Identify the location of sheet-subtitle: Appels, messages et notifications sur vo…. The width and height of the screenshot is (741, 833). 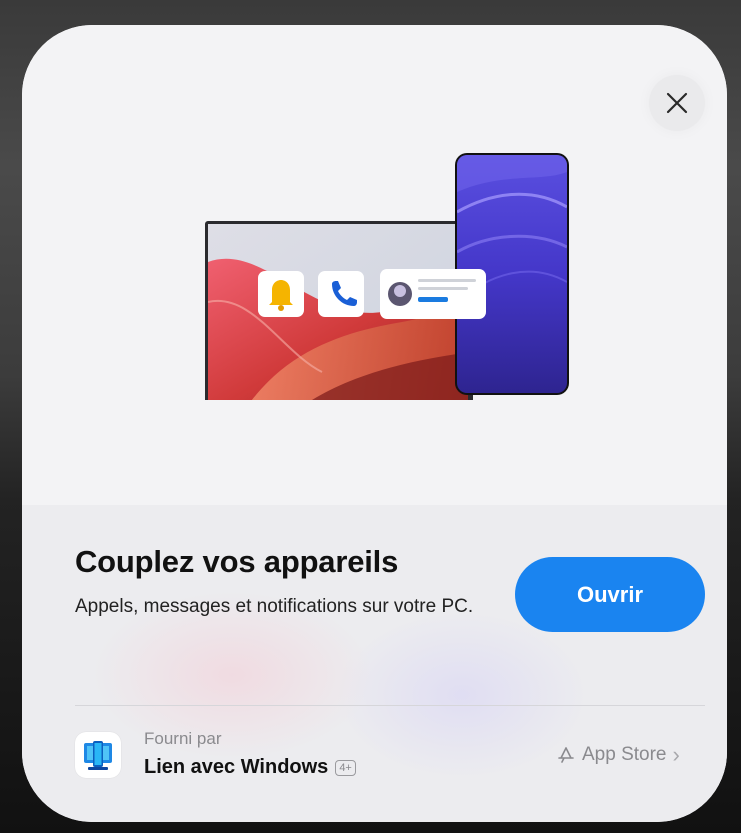
(274, 606).